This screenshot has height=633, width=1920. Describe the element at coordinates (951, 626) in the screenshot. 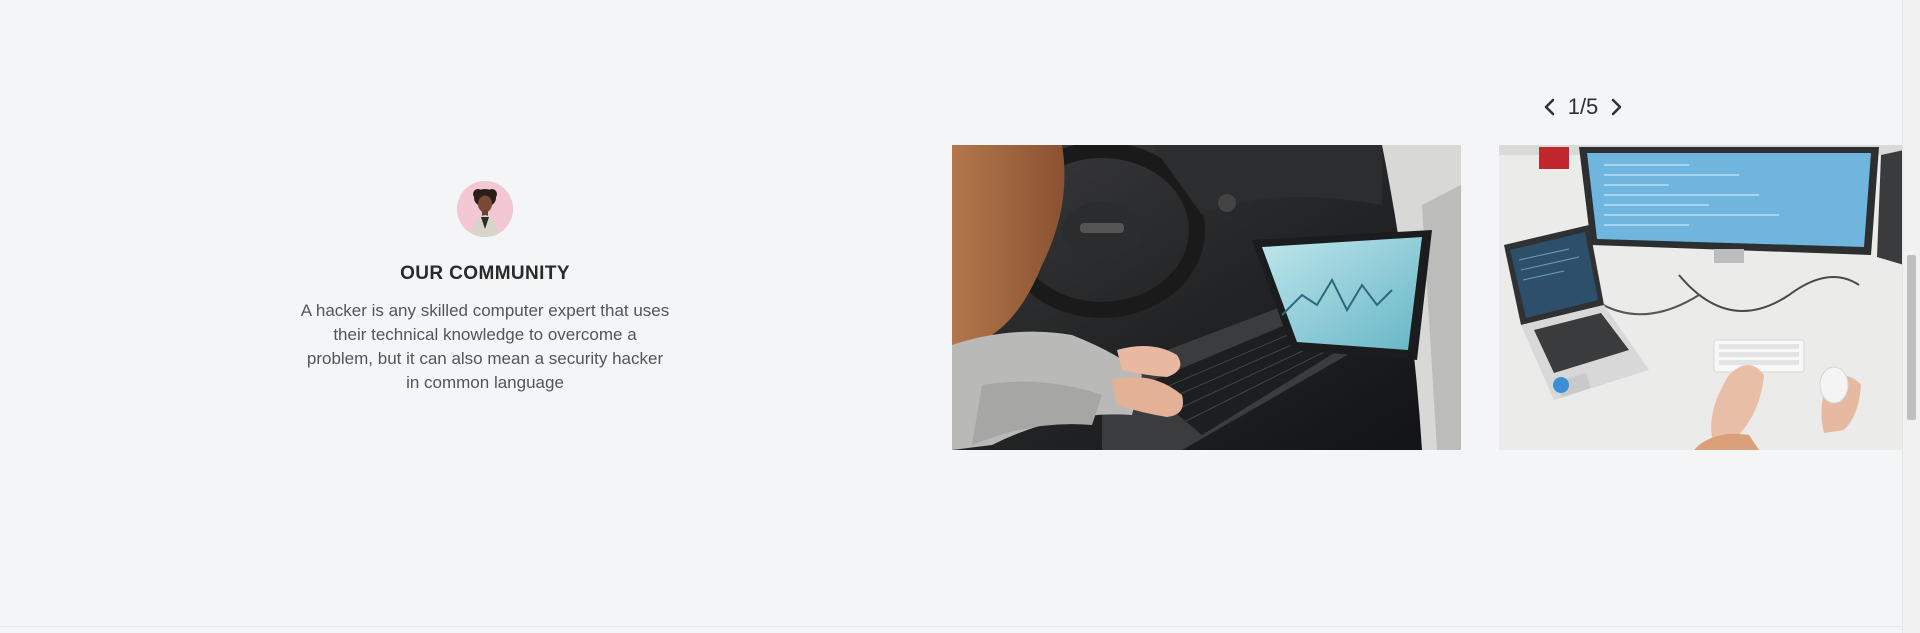

I see `section-divider` at that location.